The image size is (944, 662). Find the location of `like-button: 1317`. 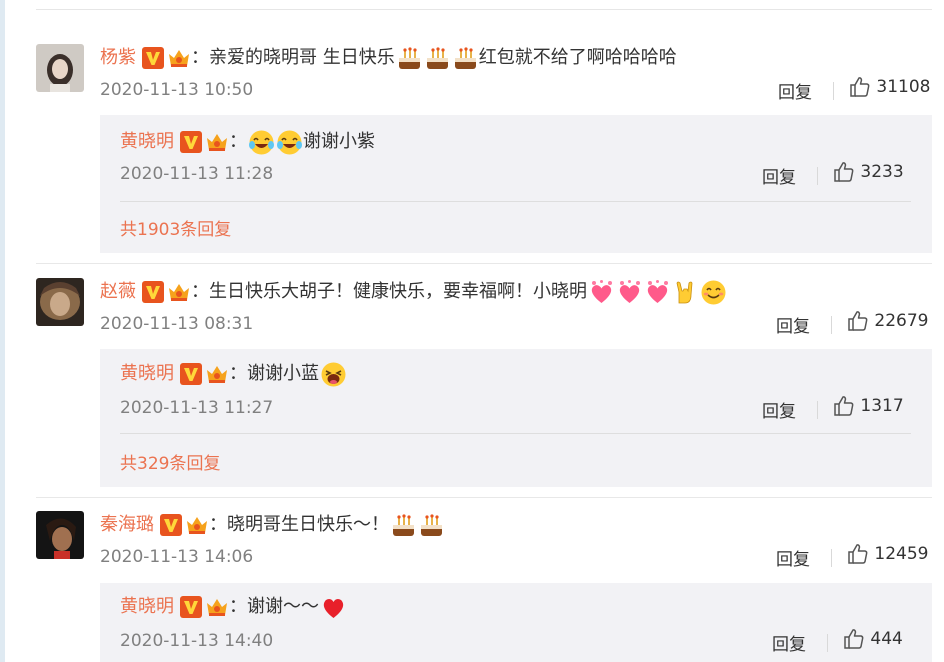

like-button: 1317 is located at coordinates (868, 406).